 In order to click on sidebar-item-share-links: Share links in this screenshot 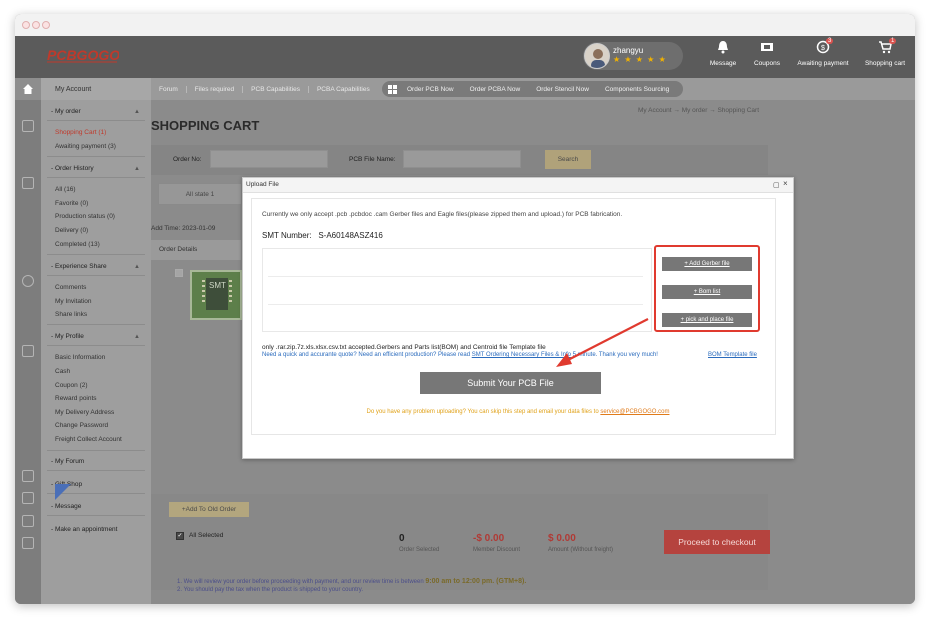, I will do `click(71, 314)`.